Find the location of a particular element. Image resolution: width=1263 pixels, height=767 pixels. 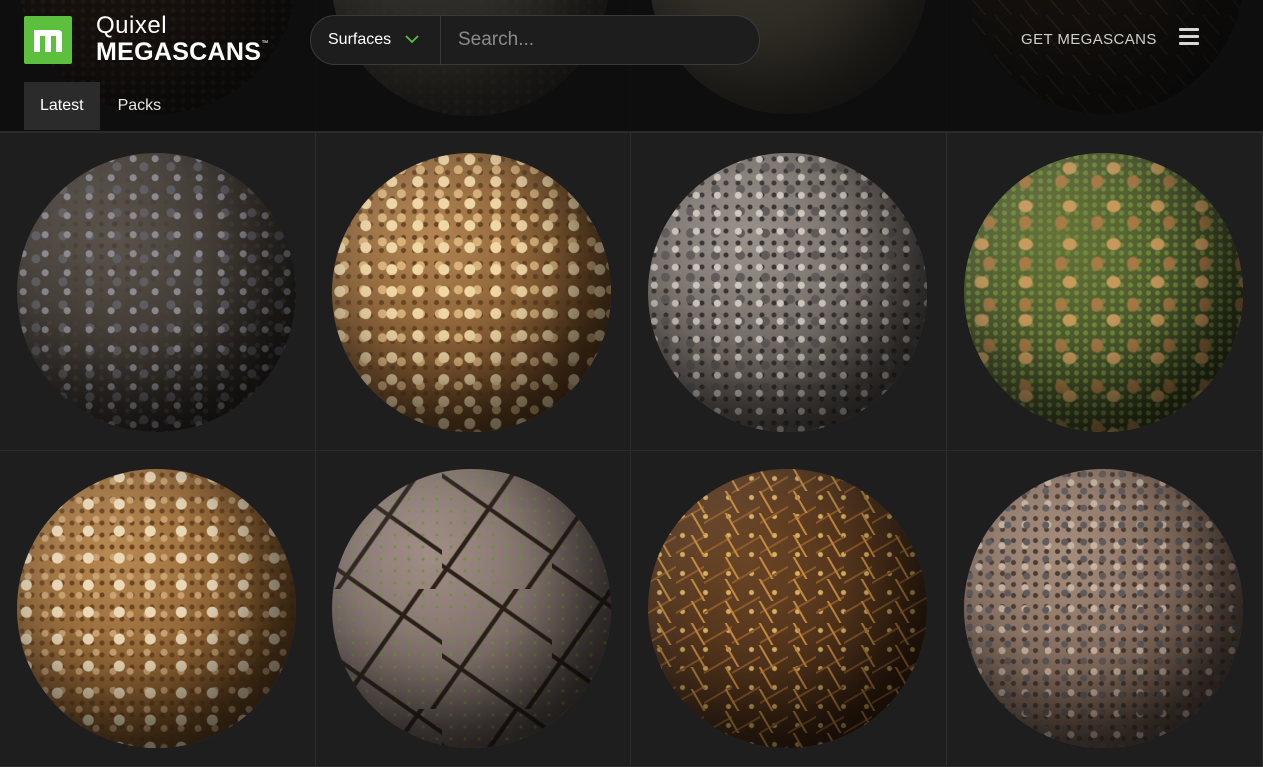

brand-line1: Quixel is located at coordinates (132, 25).